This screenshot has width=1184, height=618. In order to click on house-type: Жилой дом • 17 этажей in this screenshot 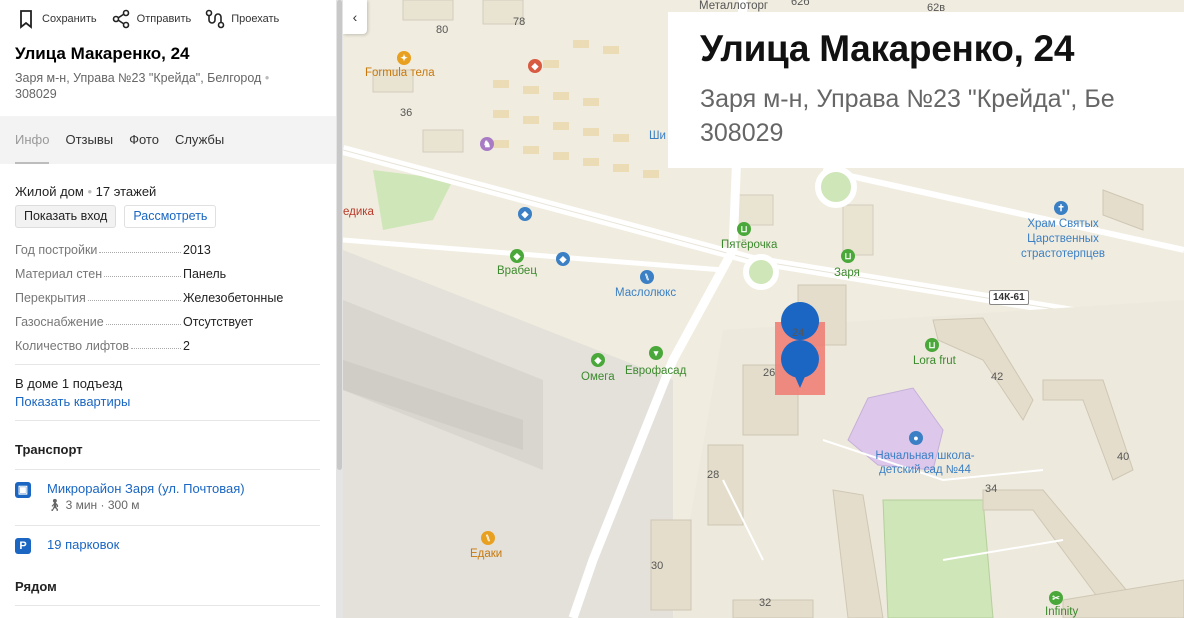, I will do `click(167, 191)`.